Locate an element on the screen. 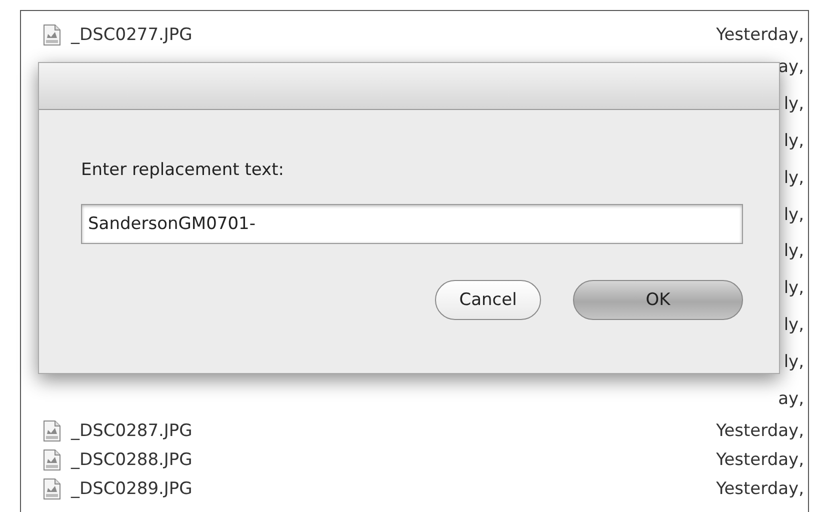 The width and height of the screenshot is (817, 512). ok-button: OK is located at coordinates (658, 300).